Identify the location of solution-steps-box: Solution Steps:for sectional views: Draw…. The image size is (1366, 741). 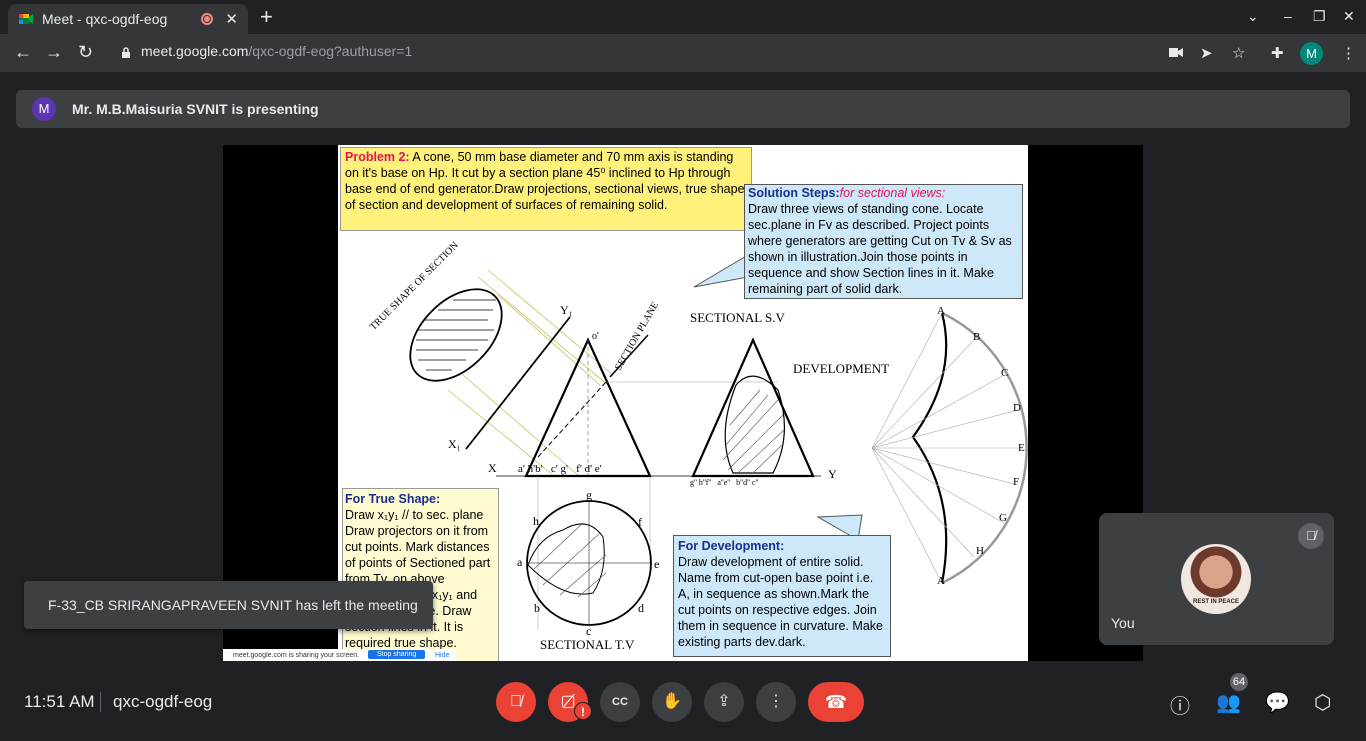
(883, 241).